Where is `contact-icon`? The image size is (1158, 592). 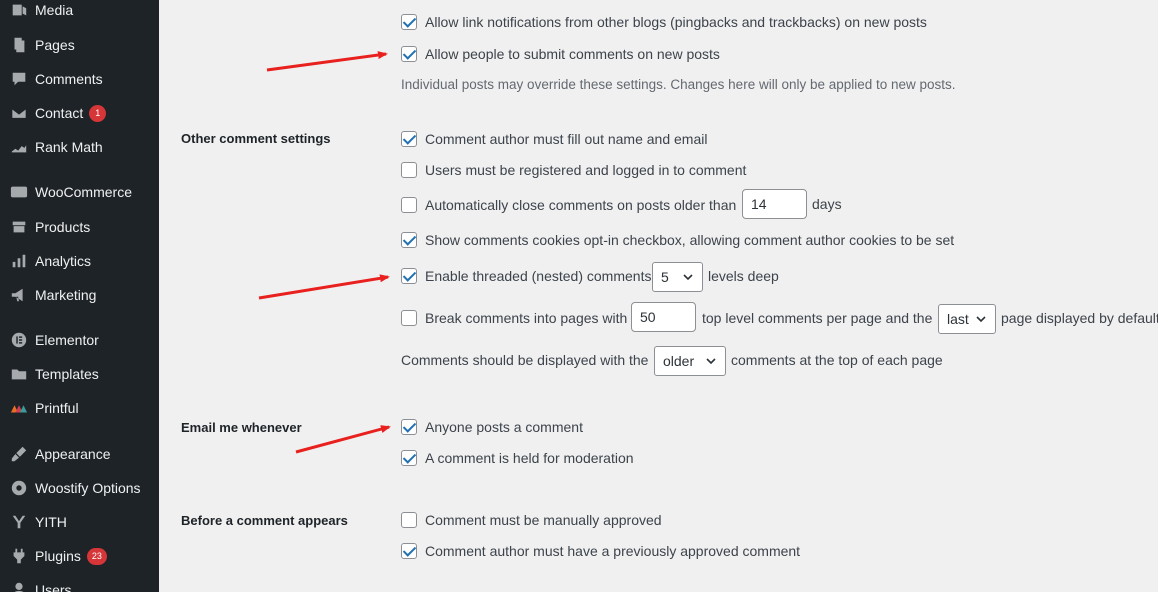
contact-icon is located at coordinates (17, 113).